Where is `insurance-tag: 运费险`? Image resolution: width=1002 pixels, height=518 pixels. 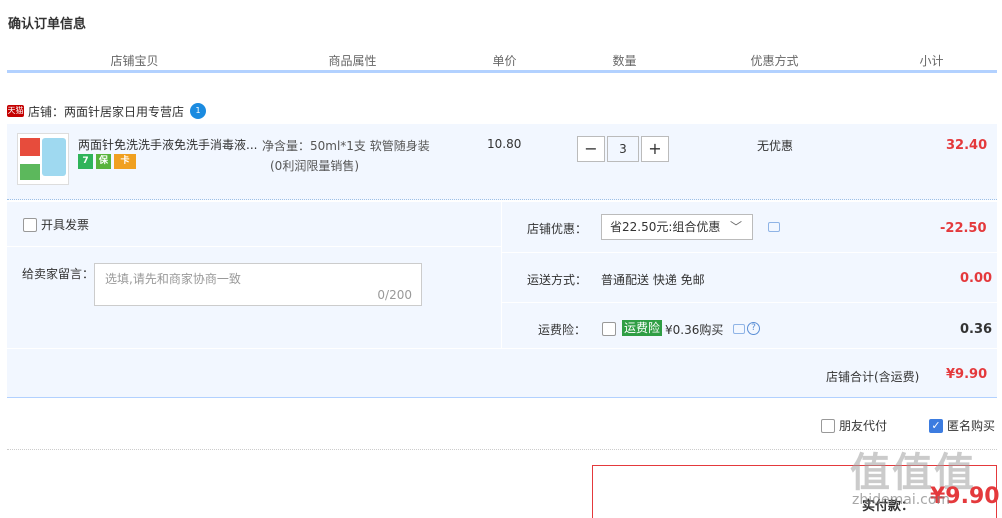 insurance-tag: 运费险 is located at coordinates (642, 328).